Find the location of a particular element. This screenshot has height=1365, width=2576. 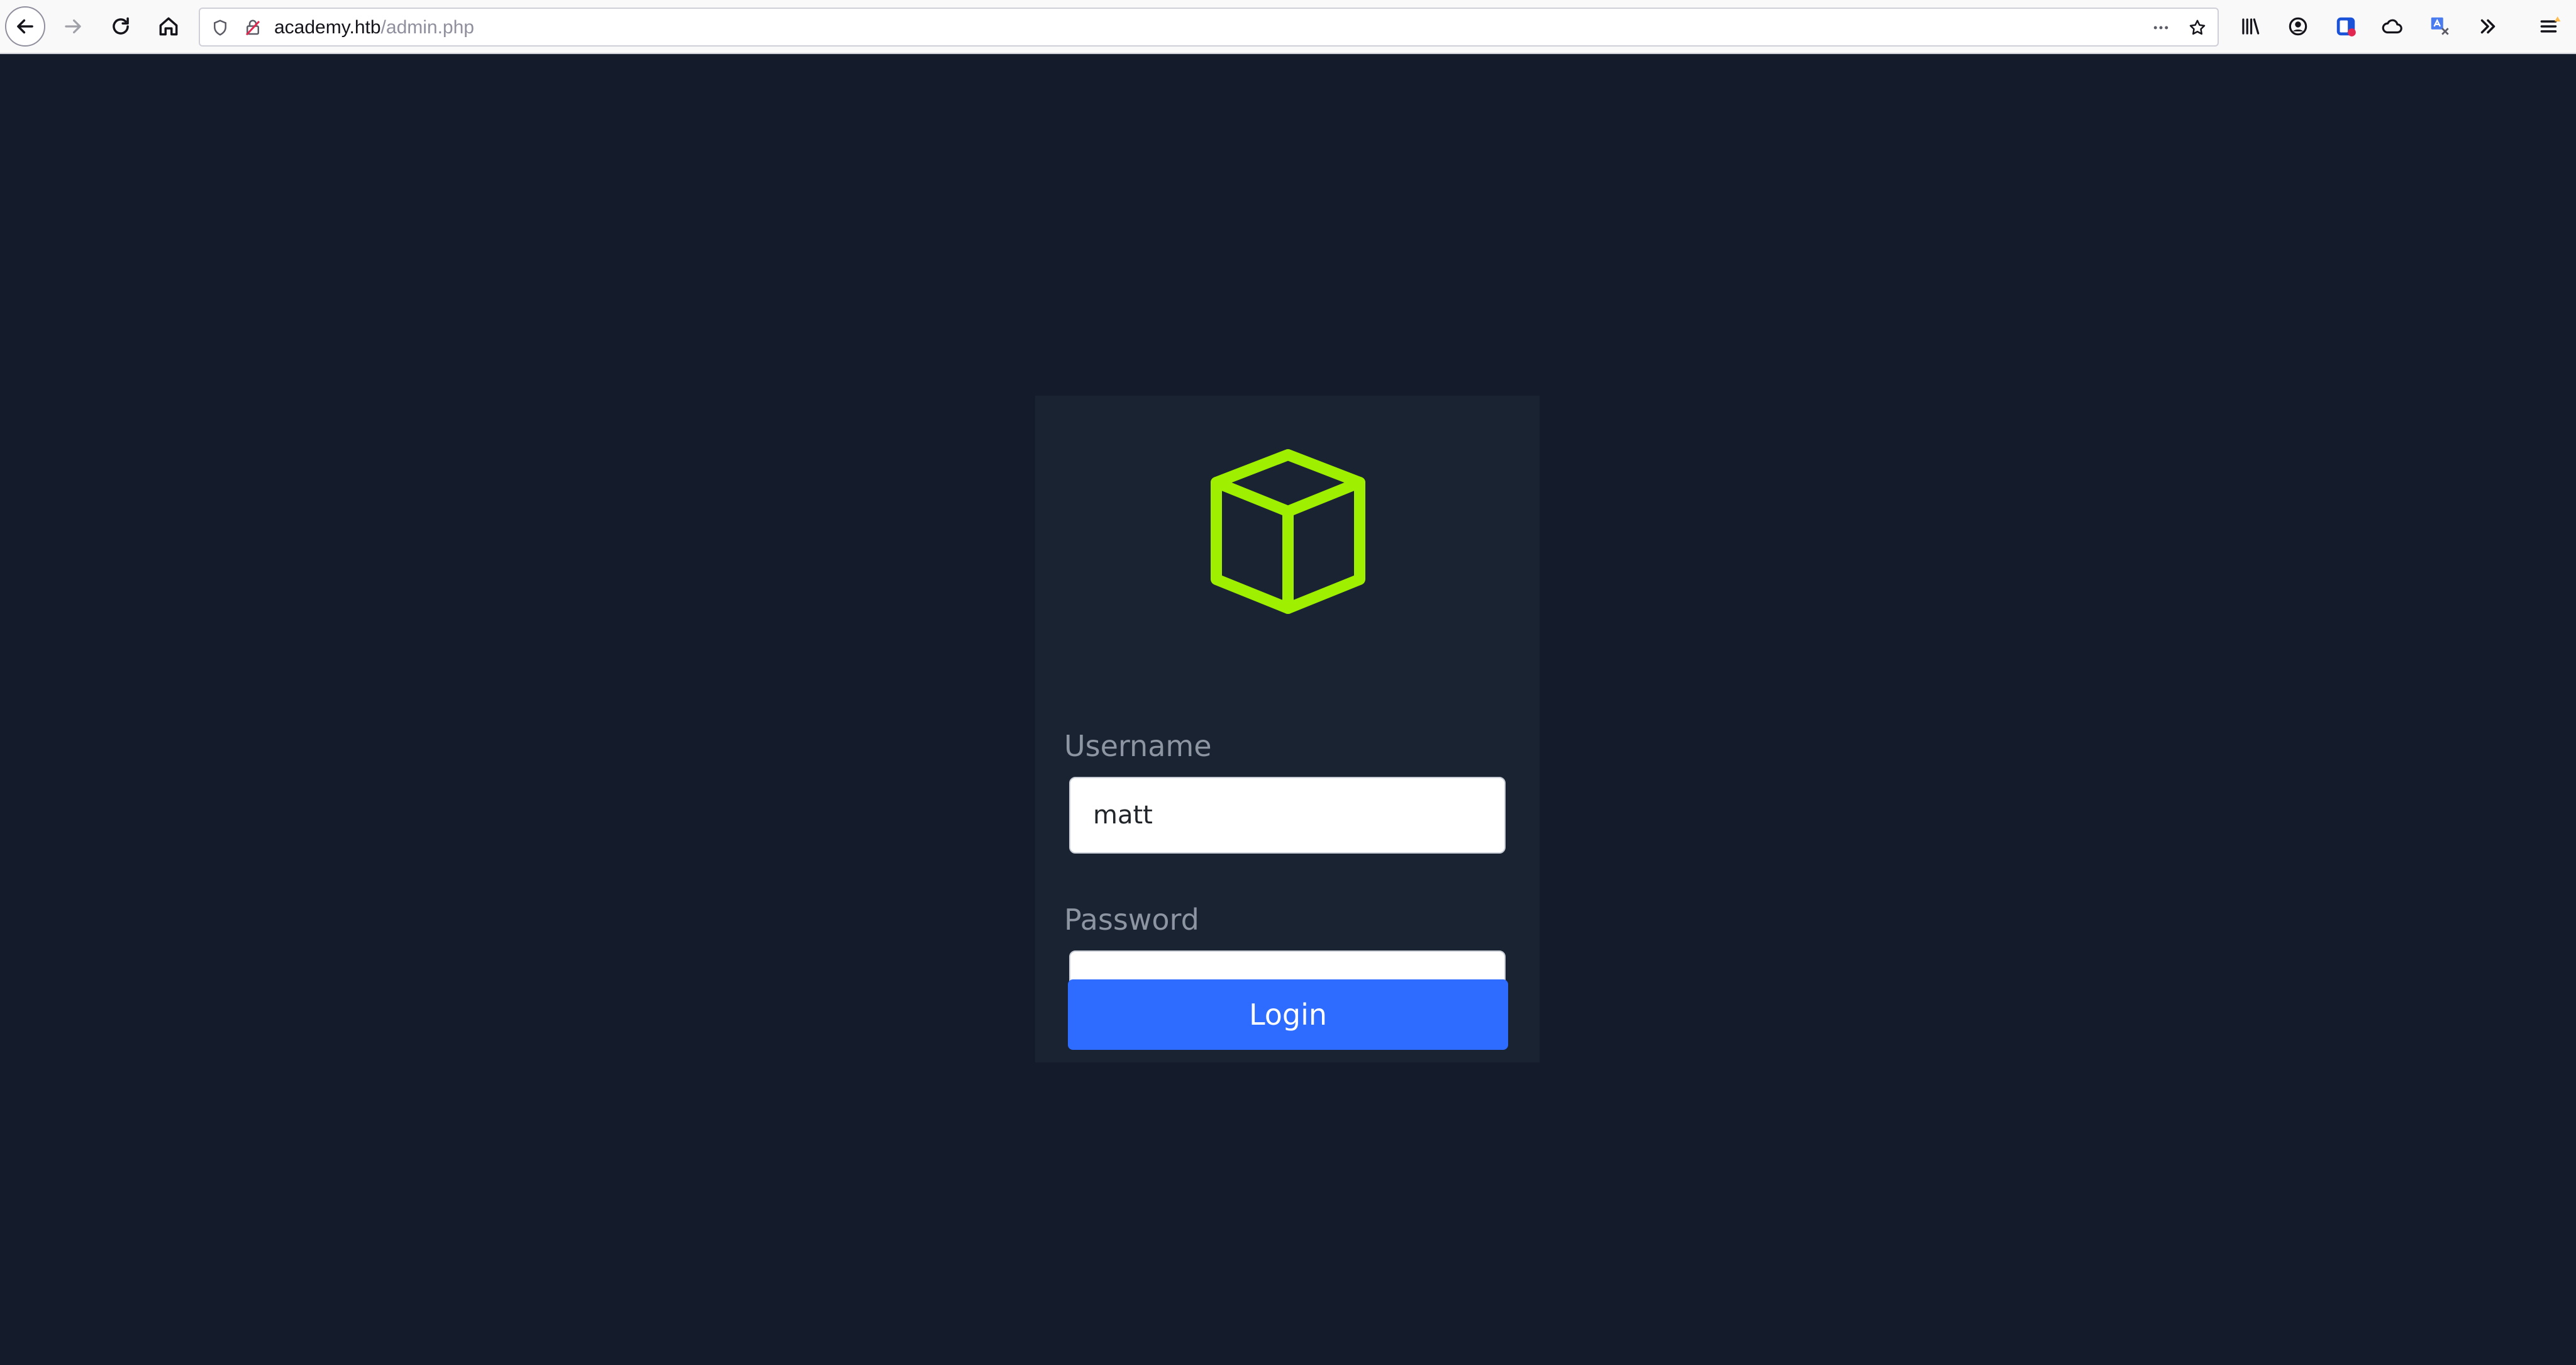

translate-icon is located at coordinates (2440, 26).